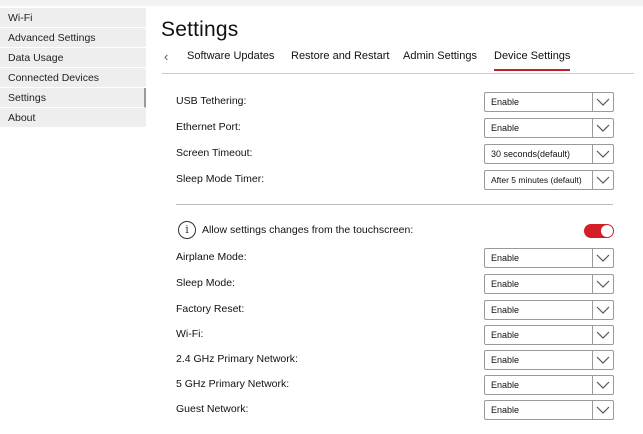  I want to click on chevron-left-icon: ‹, so click(166, 56).